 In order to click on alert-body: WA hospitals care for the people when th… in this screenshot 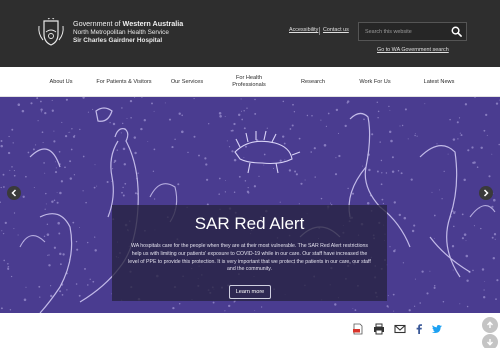, I will do `click(249, 258)`.